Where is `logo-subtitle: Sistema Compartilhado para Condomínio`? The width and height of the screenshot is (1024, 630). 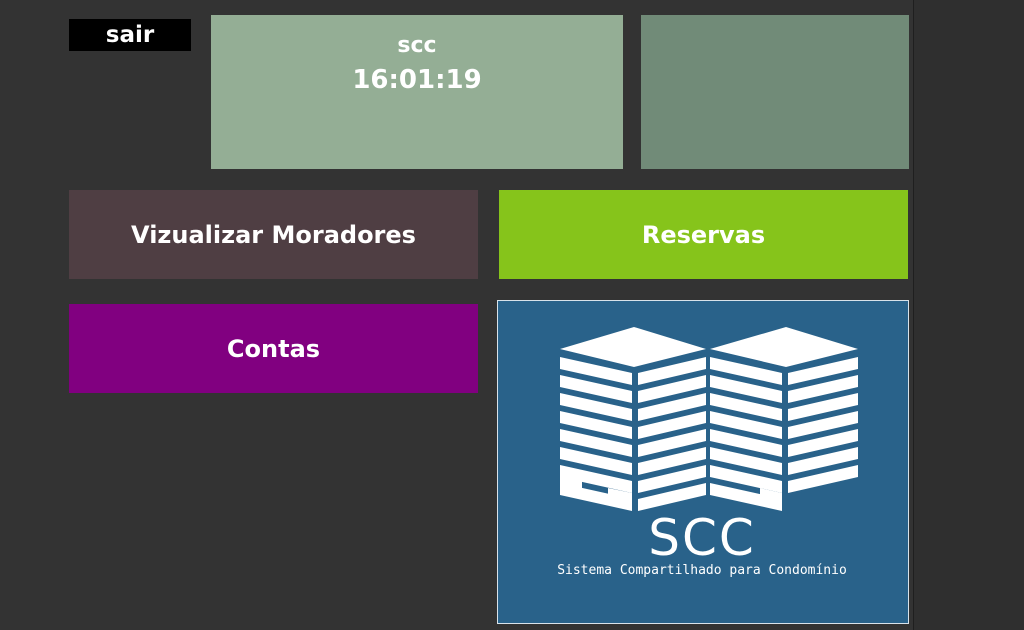 logo-subtitle: Sistema Compartilhado para Condomínio is located at coordinates (702, 570).